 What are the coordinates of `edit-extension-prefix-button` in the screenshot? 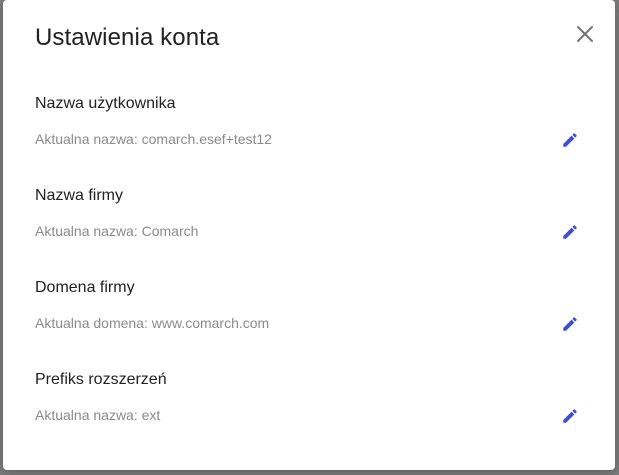 It's located at (570, 416).